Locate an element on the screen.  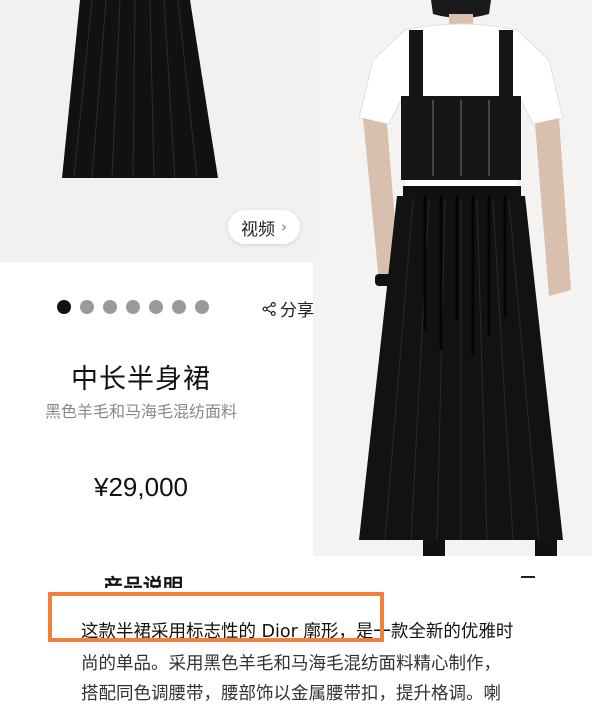
description-line: 尚的单品。采用黑色羊毛和马海毛混纺面料精心制作， is located at coordinates (291, 664).